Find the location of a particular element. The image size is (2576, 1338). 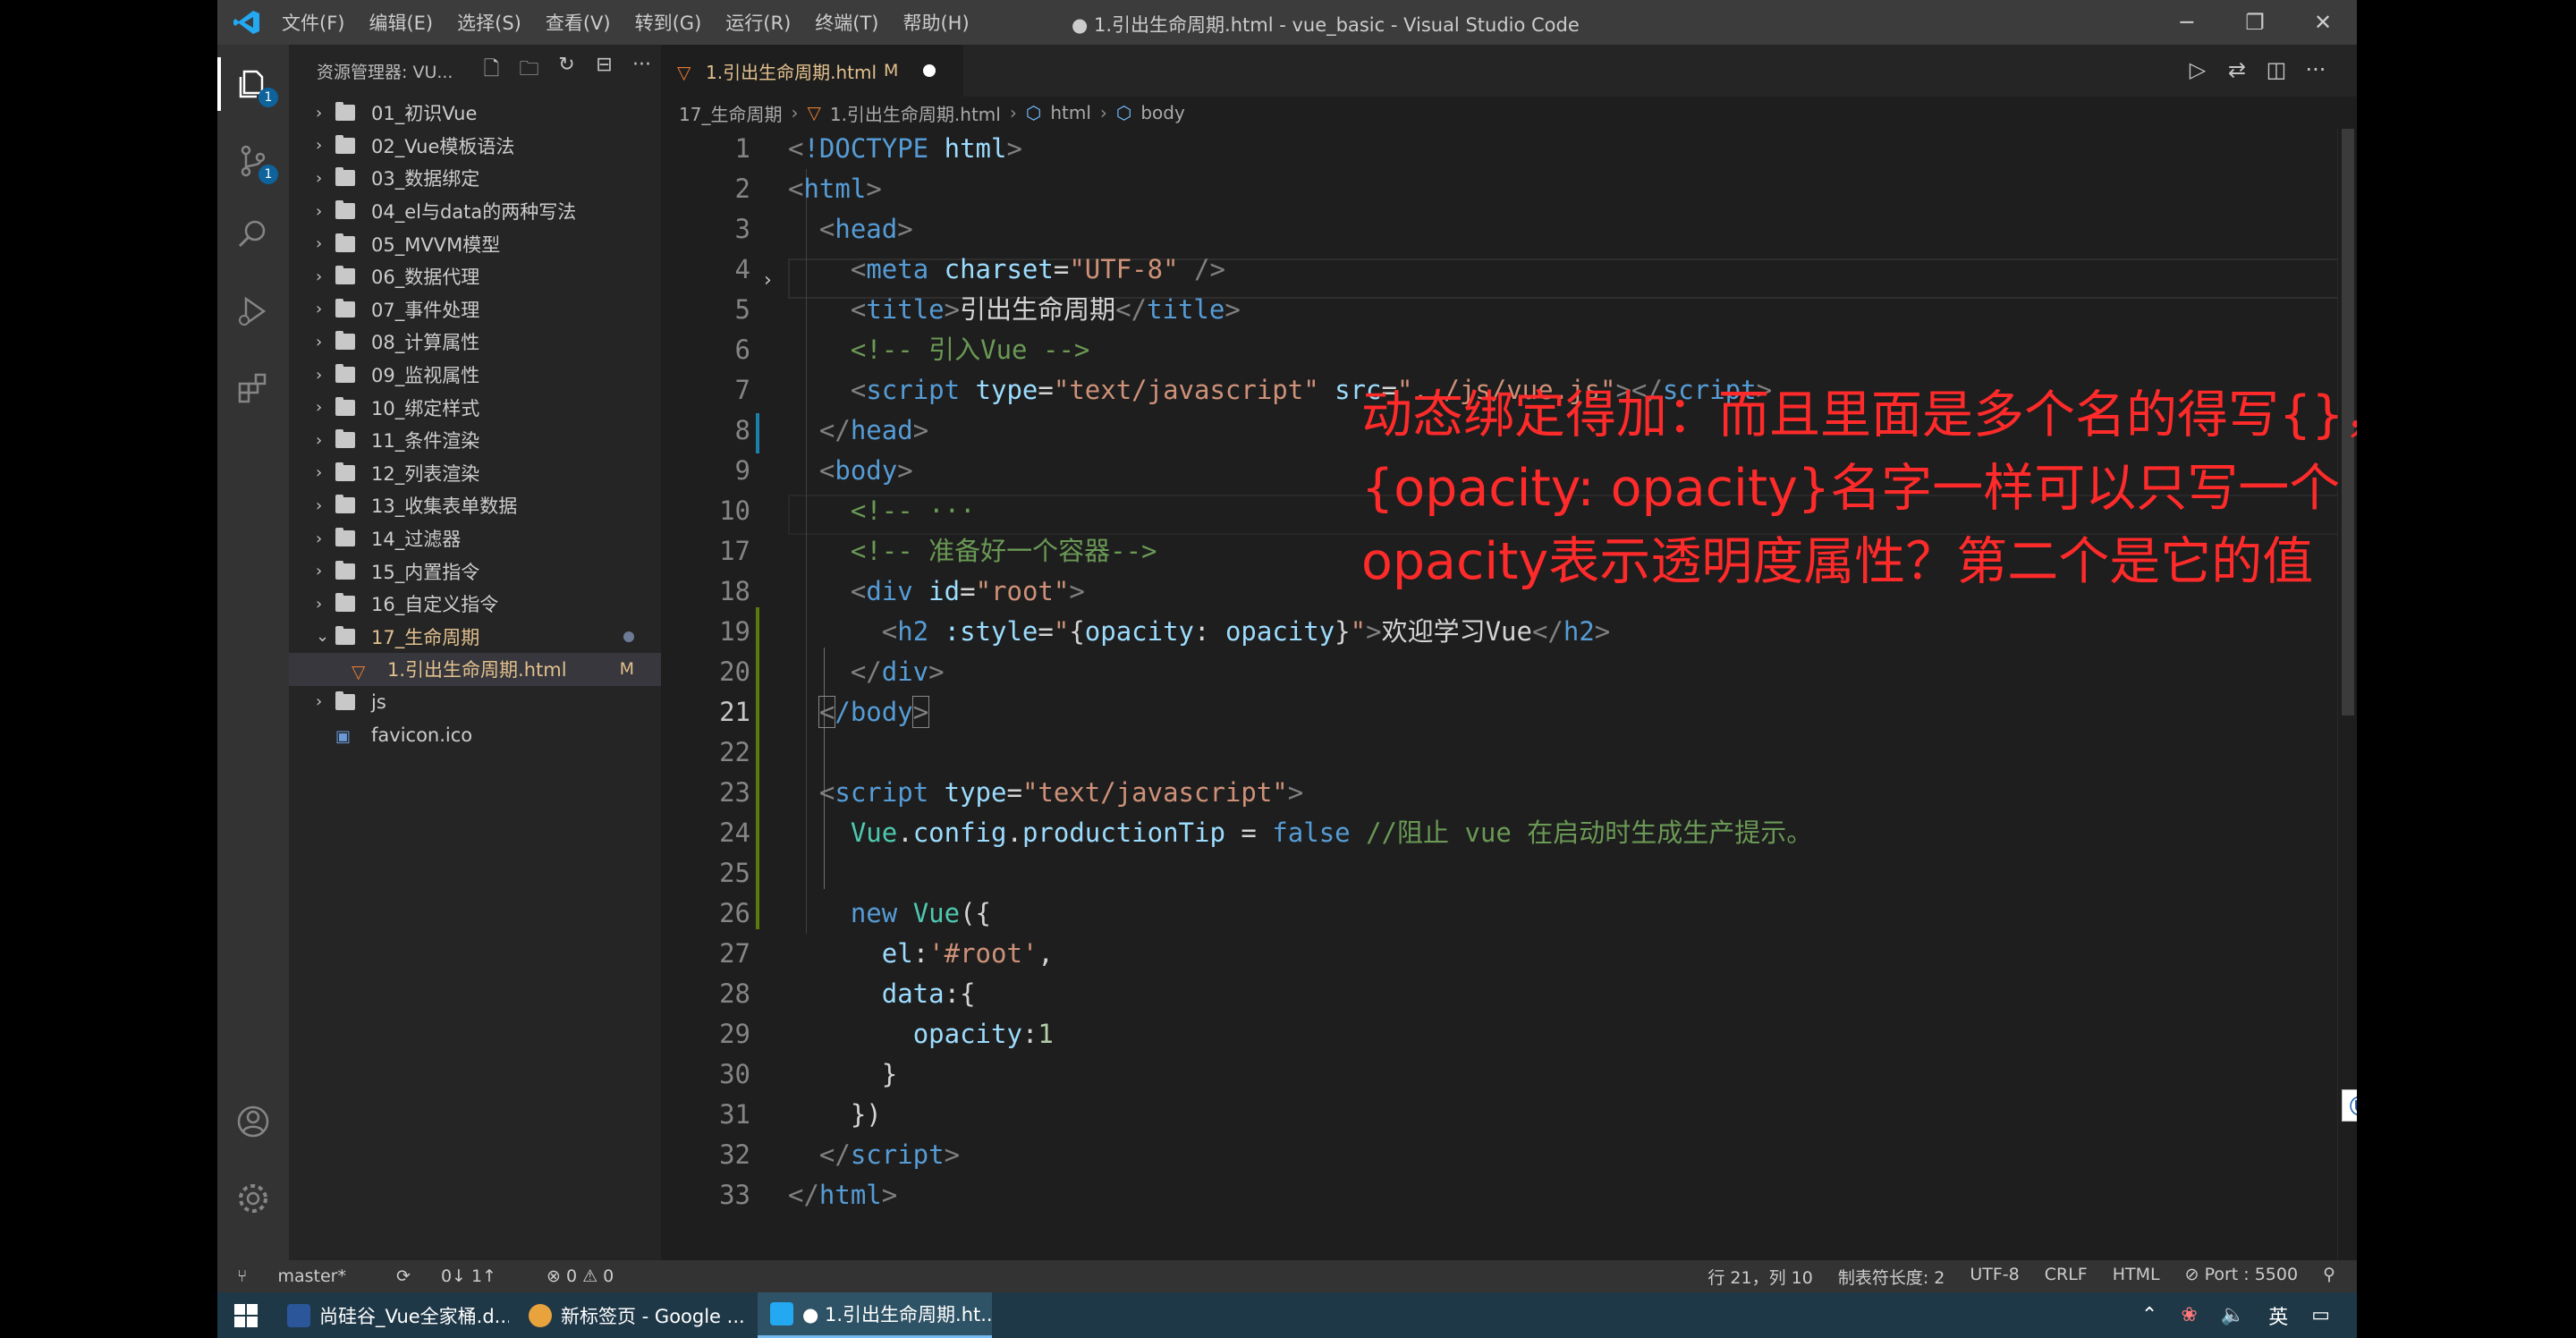

tree-folder-open: ⌄ 17_生命周期 is located at coordinates (475, 637).